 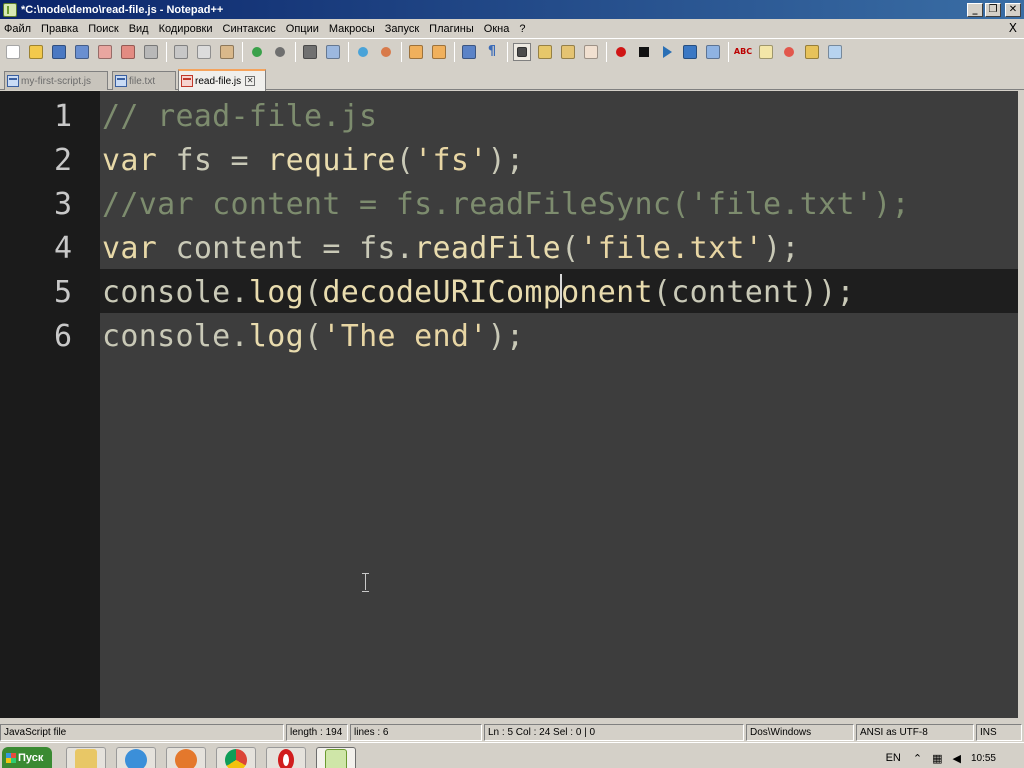 What do you see at coordinates (957, 758) in the screenshot?
I see `volume-icon: ◀` at bounding box center [957, 758].